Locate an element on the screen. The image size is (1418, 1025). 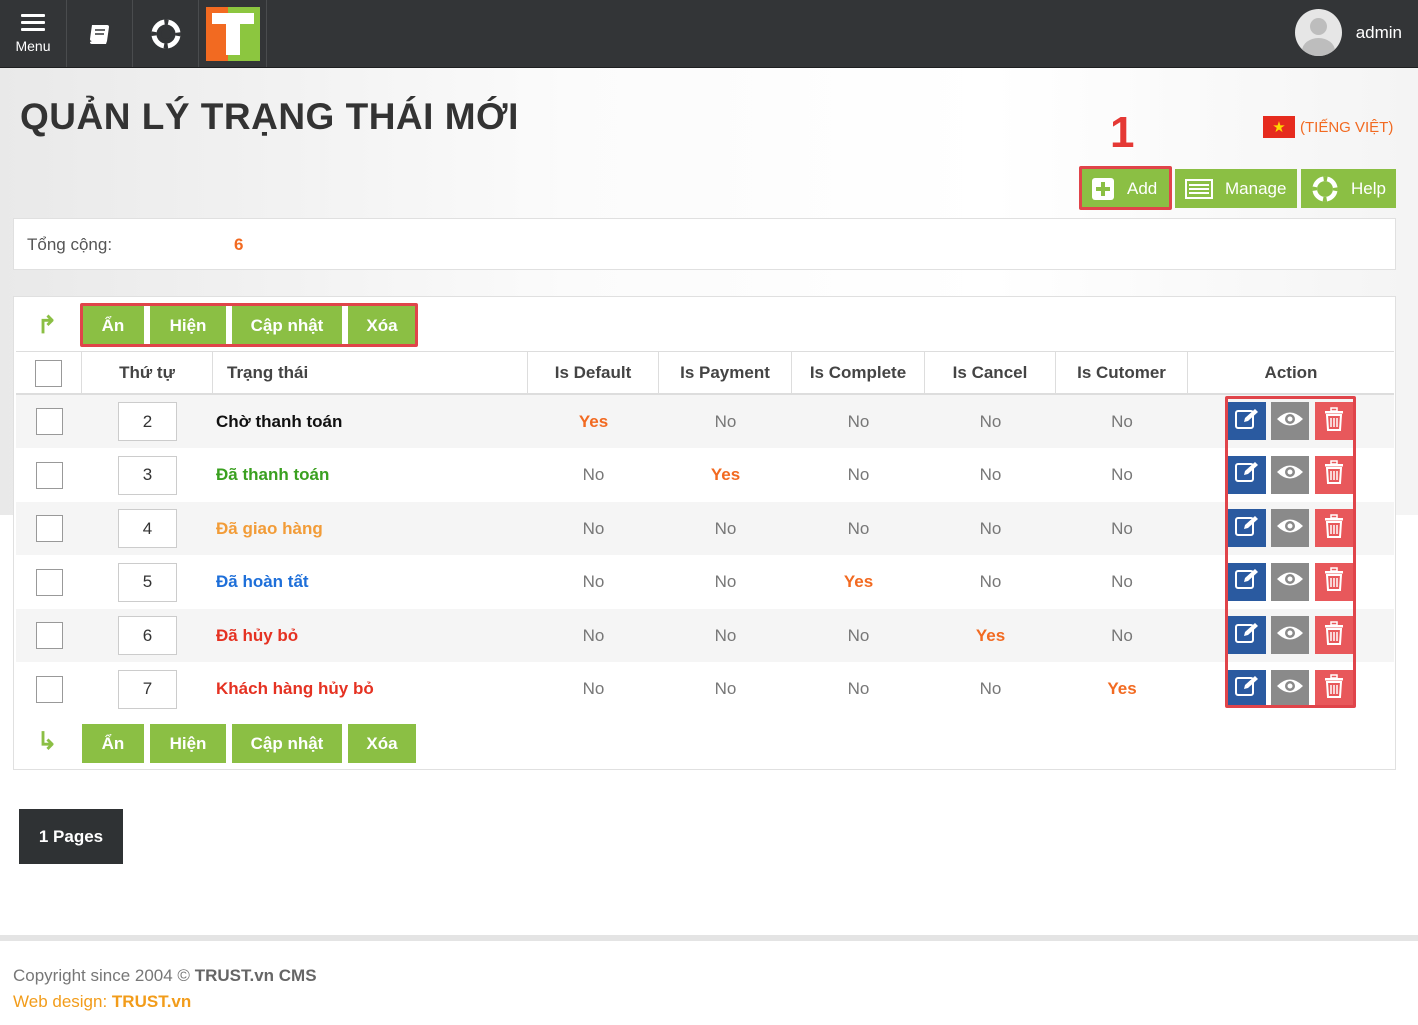
annotation-highlight-actions is located at coordinates (1290, 552).